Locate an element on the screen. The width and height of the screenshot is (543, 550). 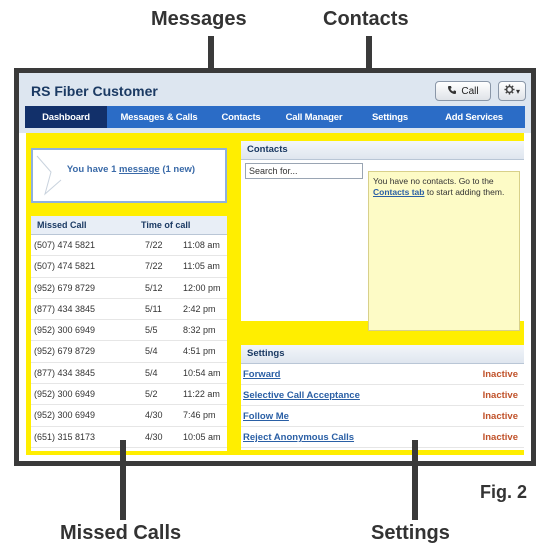
setting-link: Follow Me is located at coordinates (266, 416).